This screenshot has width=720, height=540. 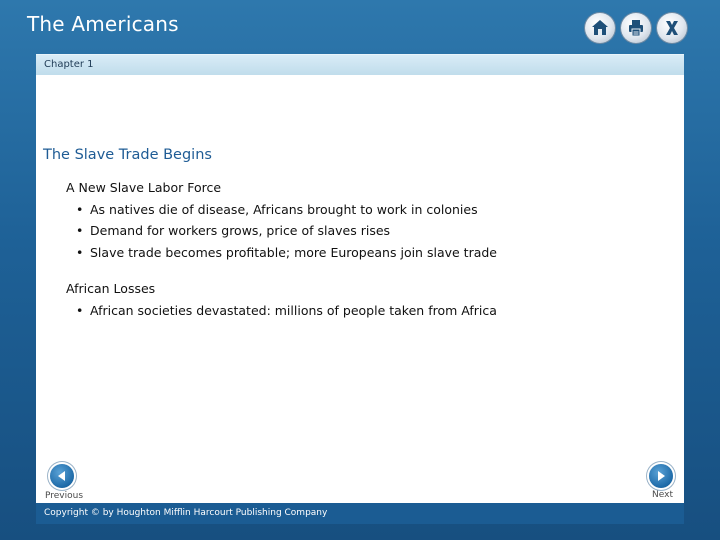 I want to click on app-title: The Americans, so click(x=103, y=24).